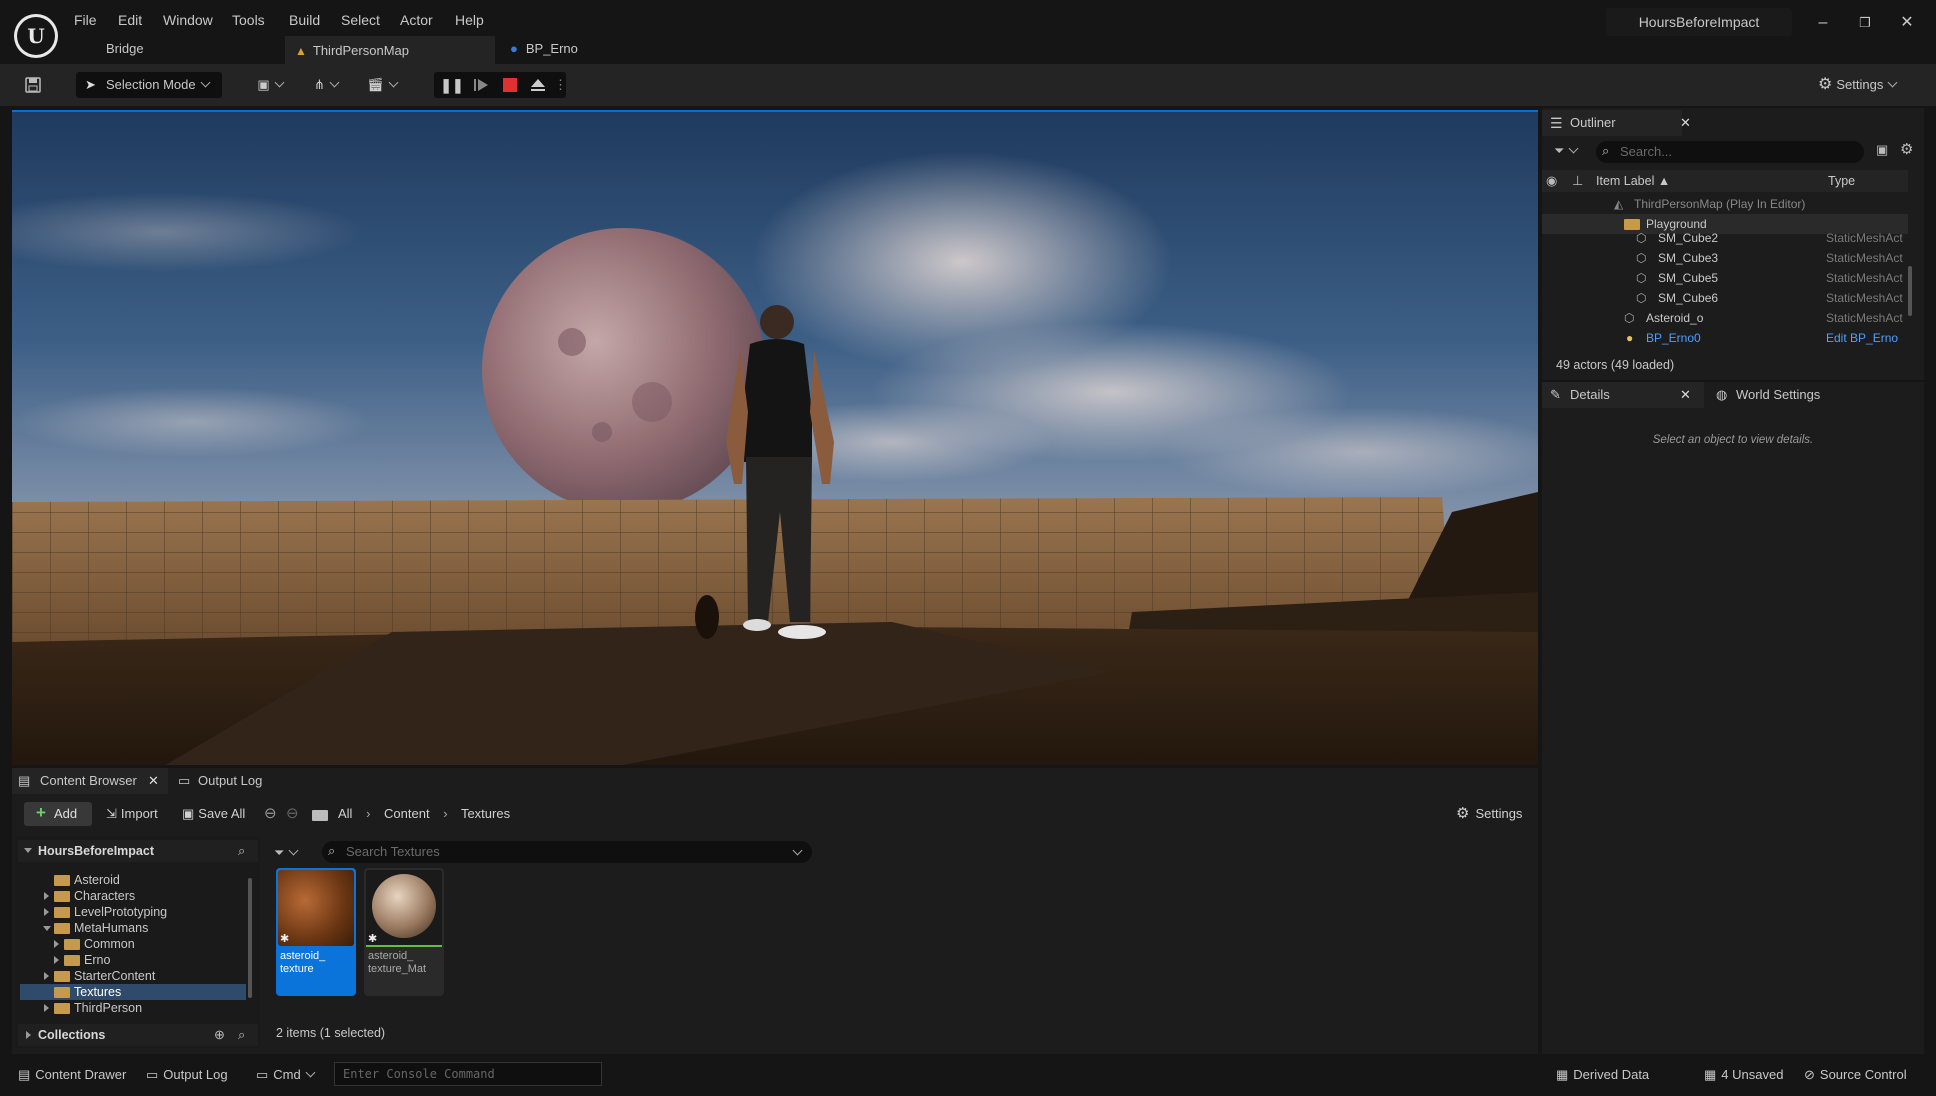  Describe the element at coordinates (1725, 204) in the screenshot. I see `tree-row-world: ◭ ThirdPersonMap (Play In Editor)` at that location.